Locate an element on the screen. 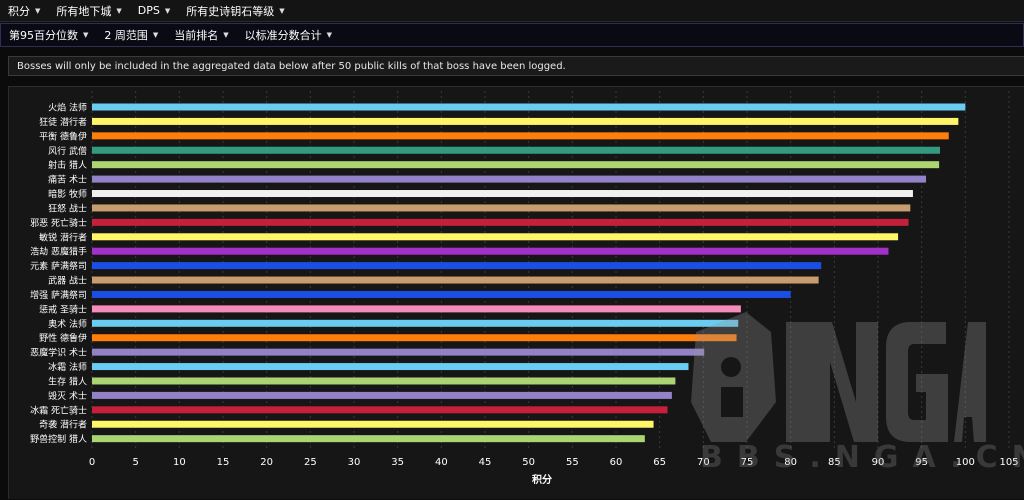  category-label: 狂怒 战士 is located at coordinates (67, 208).